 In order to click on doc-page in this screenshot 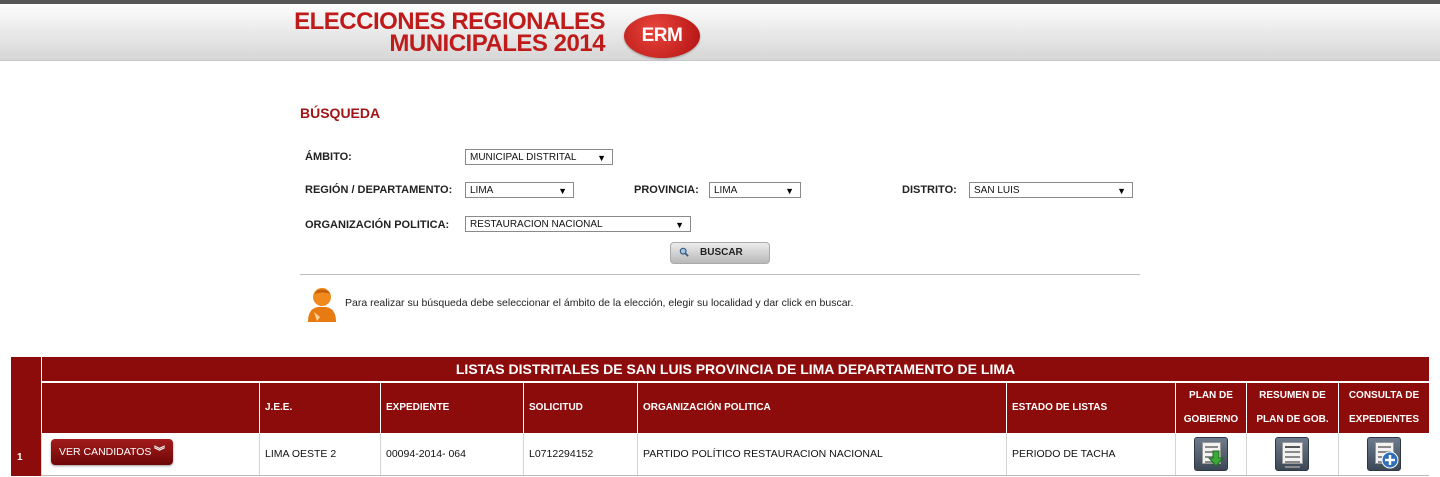, I will do `click(1292, 455)`.